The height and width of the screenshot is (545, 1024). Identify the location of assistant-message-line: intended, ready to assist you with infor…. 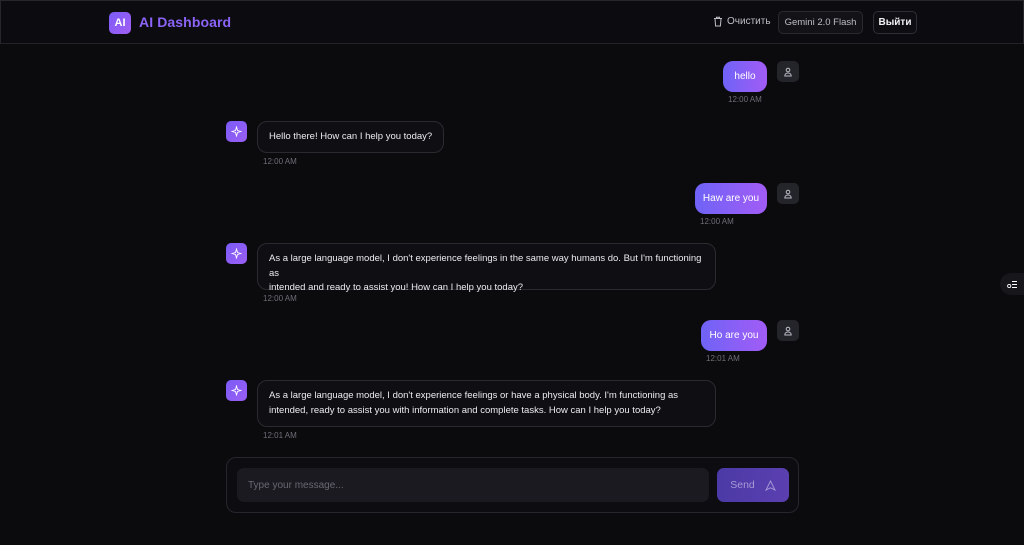
(465, 410).